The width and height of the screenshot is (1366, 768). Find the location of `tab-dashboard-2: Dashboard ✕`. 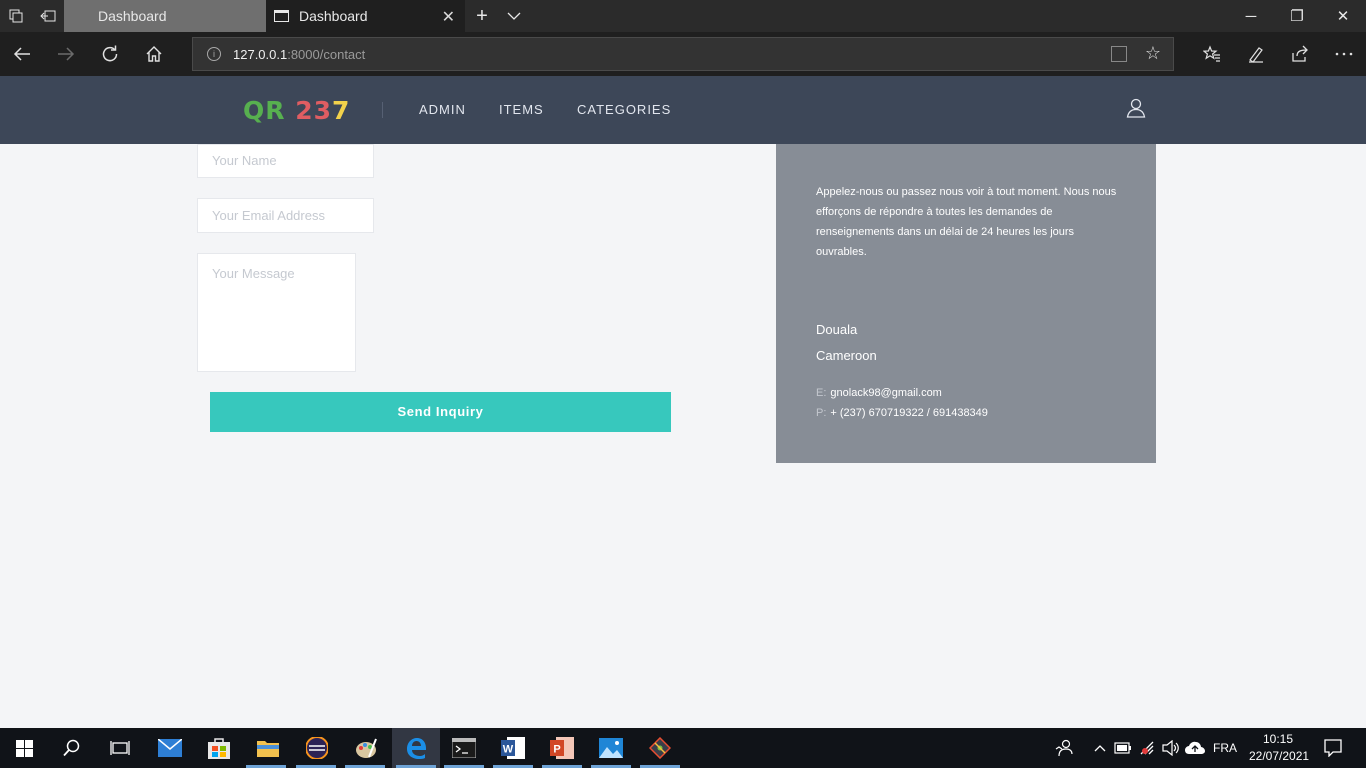

tab-dashboard-2: Dashboard ✕ is located at coordinates (365, 16).